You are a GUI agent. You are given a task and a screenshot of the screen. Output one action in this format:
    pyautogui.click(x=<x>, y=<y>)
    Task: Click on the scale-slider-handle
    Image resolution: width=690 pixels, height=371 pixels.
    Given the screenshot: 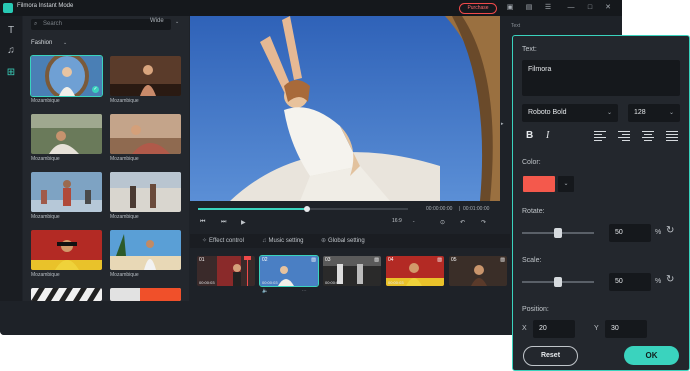 What is the action you would take?
    pyautogui.click(x=558, y=282)
    